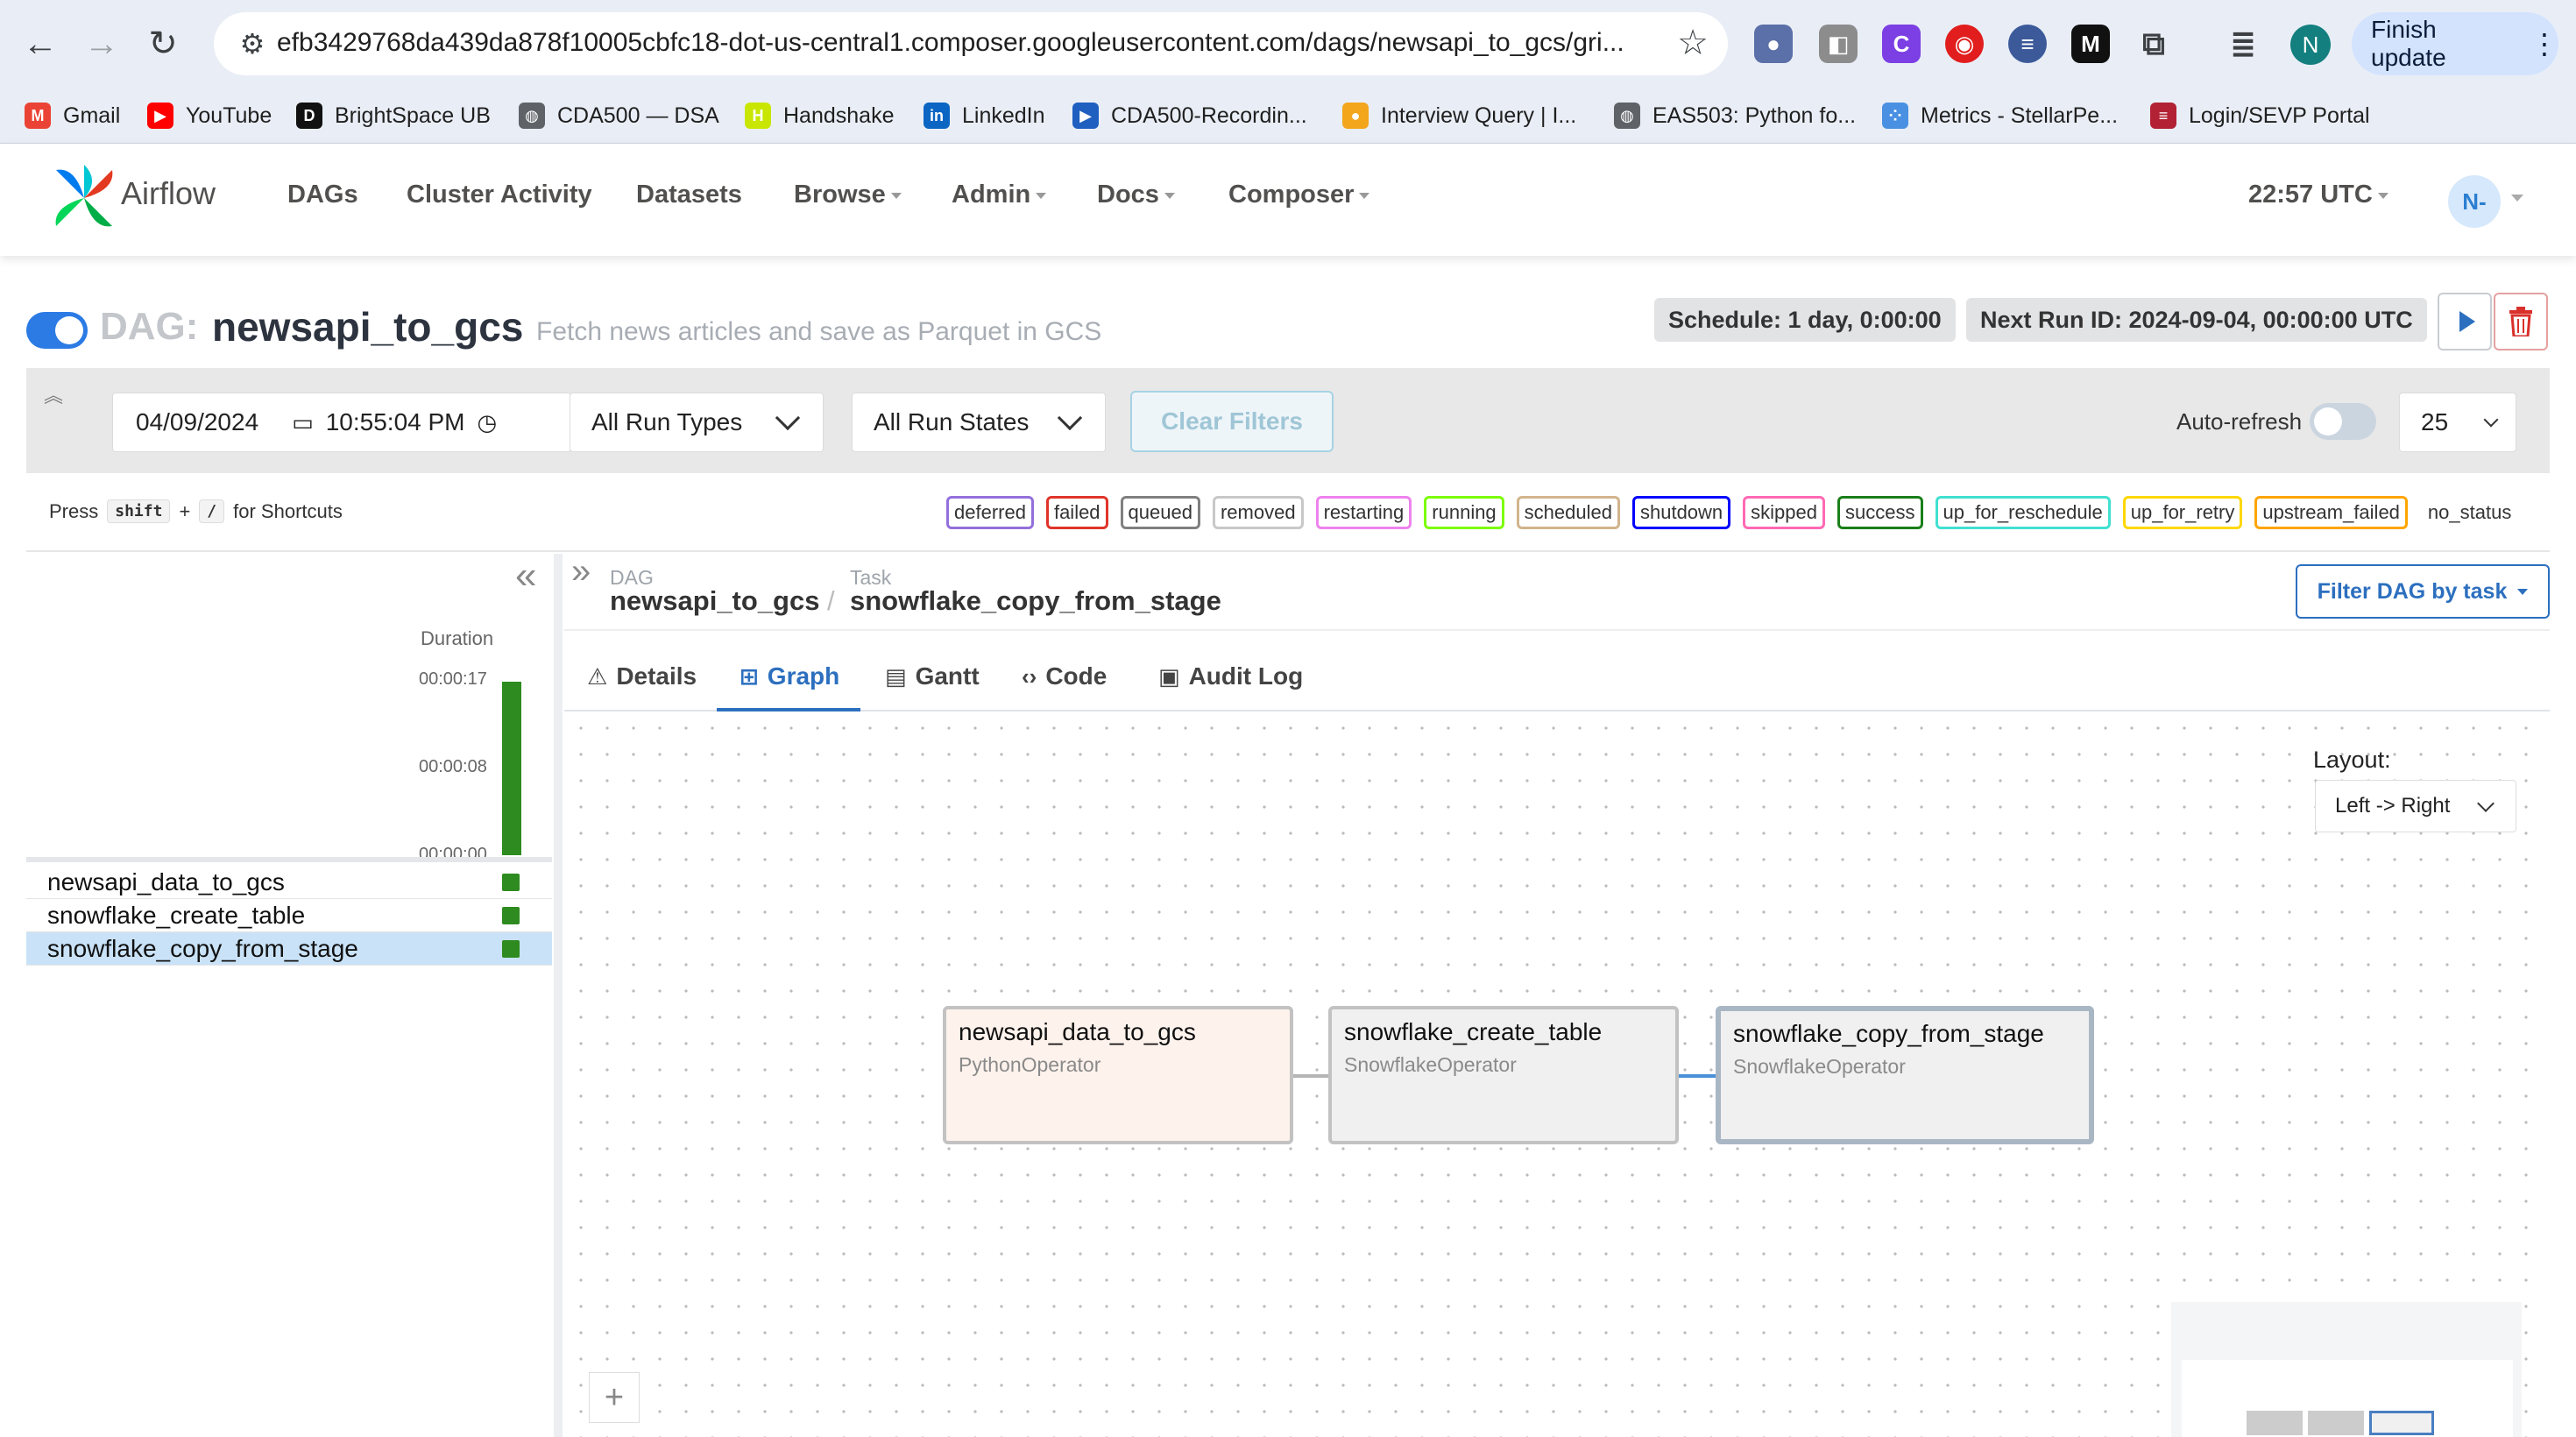  What do you see at coordinates (1232, 421) in the screenshot?
I see `clear-filters-button: Clear Filters` at bounding box center [1232, 421].